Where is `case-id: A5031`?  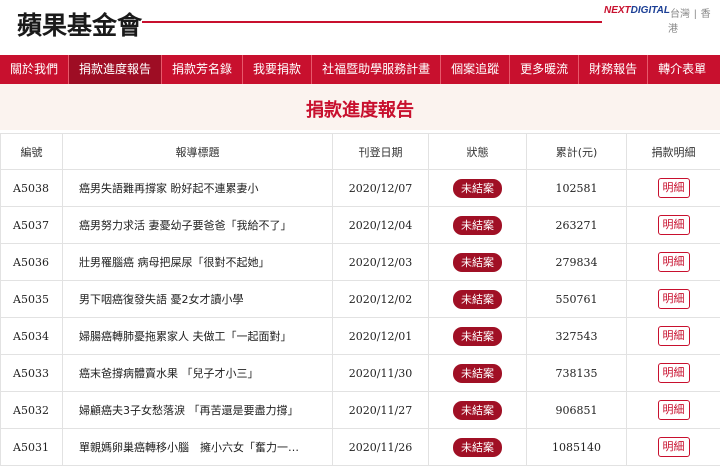
case-id: A5031 is located at coordinates (31, 447).